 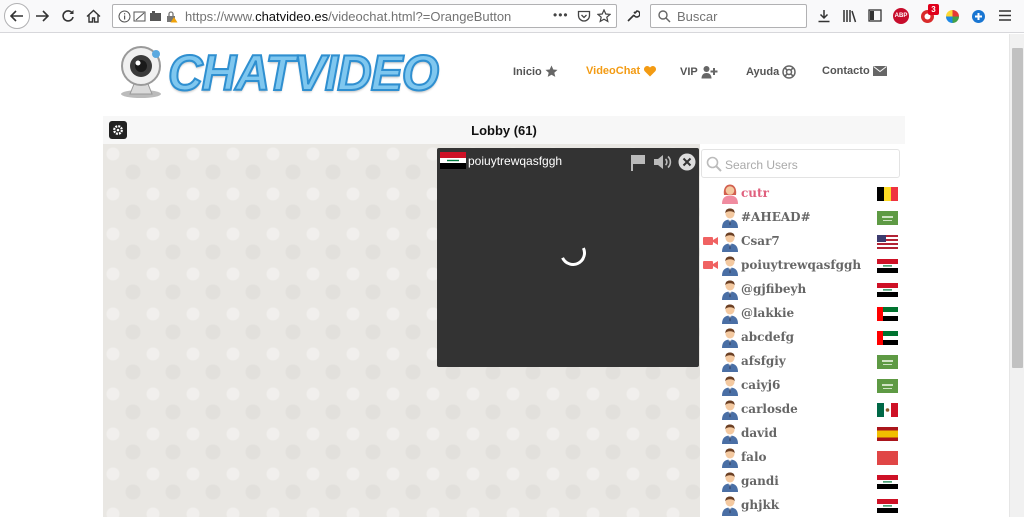 What do you see at coordinates (633, 16) in the screenshot?
I see `wrench-icon` at bounding box center [633, 16].